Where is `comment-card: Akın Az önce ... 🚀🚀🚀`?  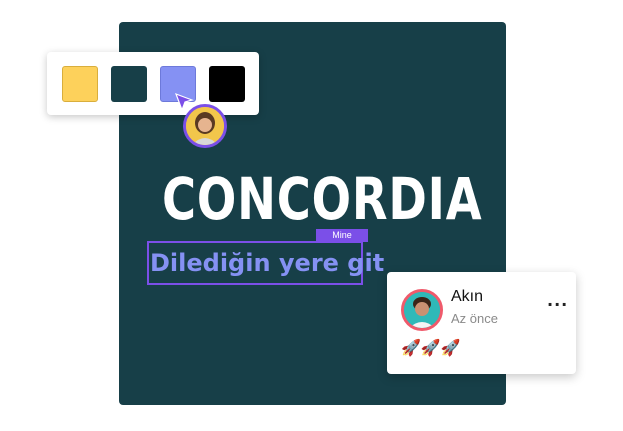 comment-card: Akın Az önce ... 🚀🚀🚀 is located at coordinates (481, 323).